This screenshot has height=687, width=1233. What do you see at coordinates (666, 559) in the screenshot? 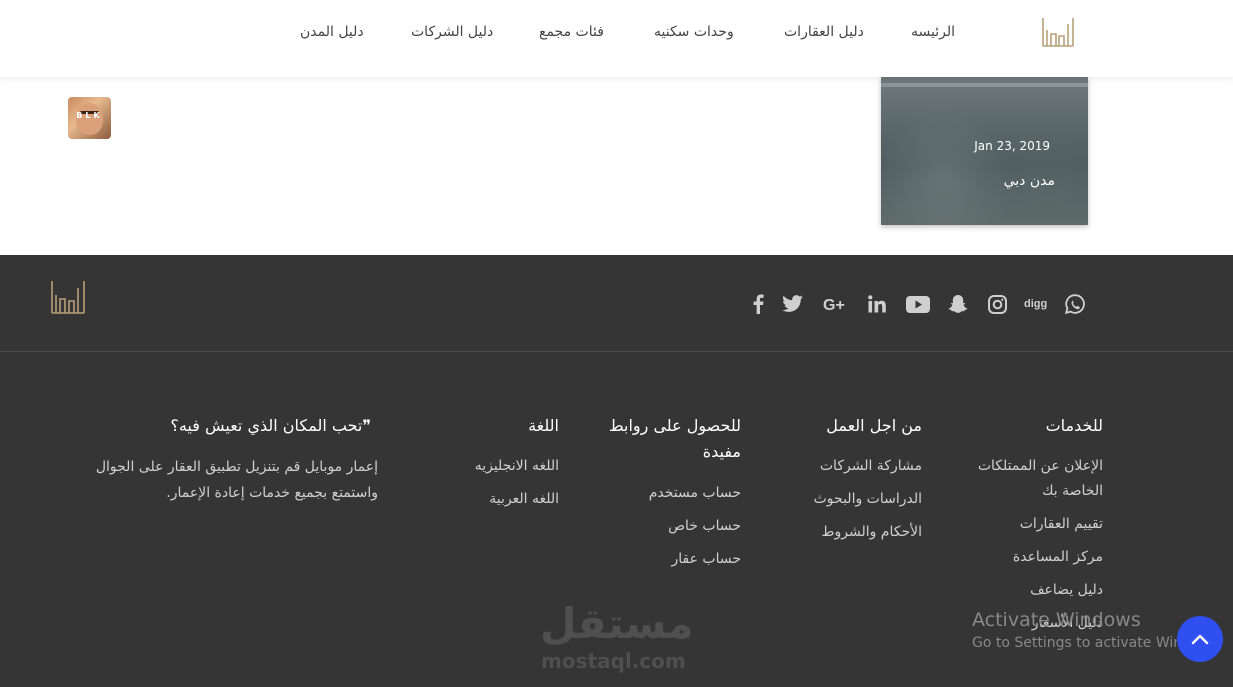
I see `link-property-account: حساب عقار` at bounding box center [666, 559].